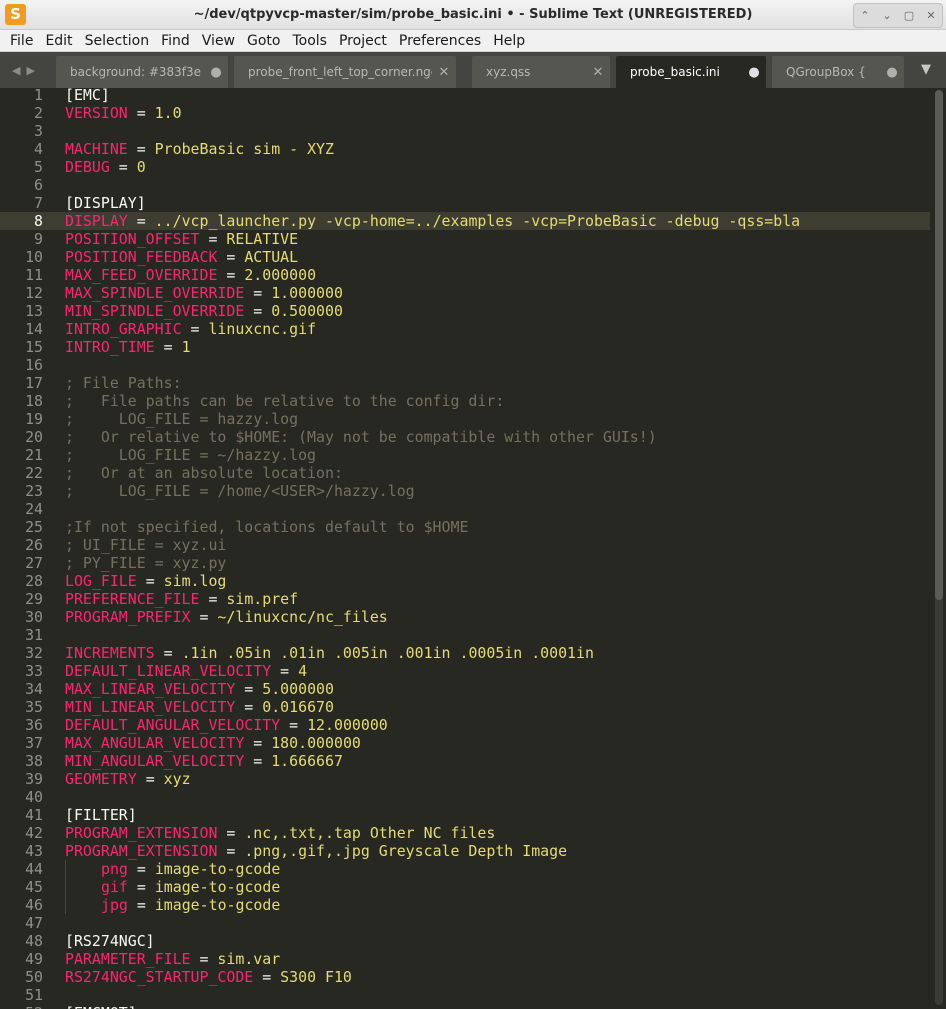 The height and width of the screenshot is (1009, 946). I want to click on code-text: GEOMETRY = xyz, so click(128, 779).